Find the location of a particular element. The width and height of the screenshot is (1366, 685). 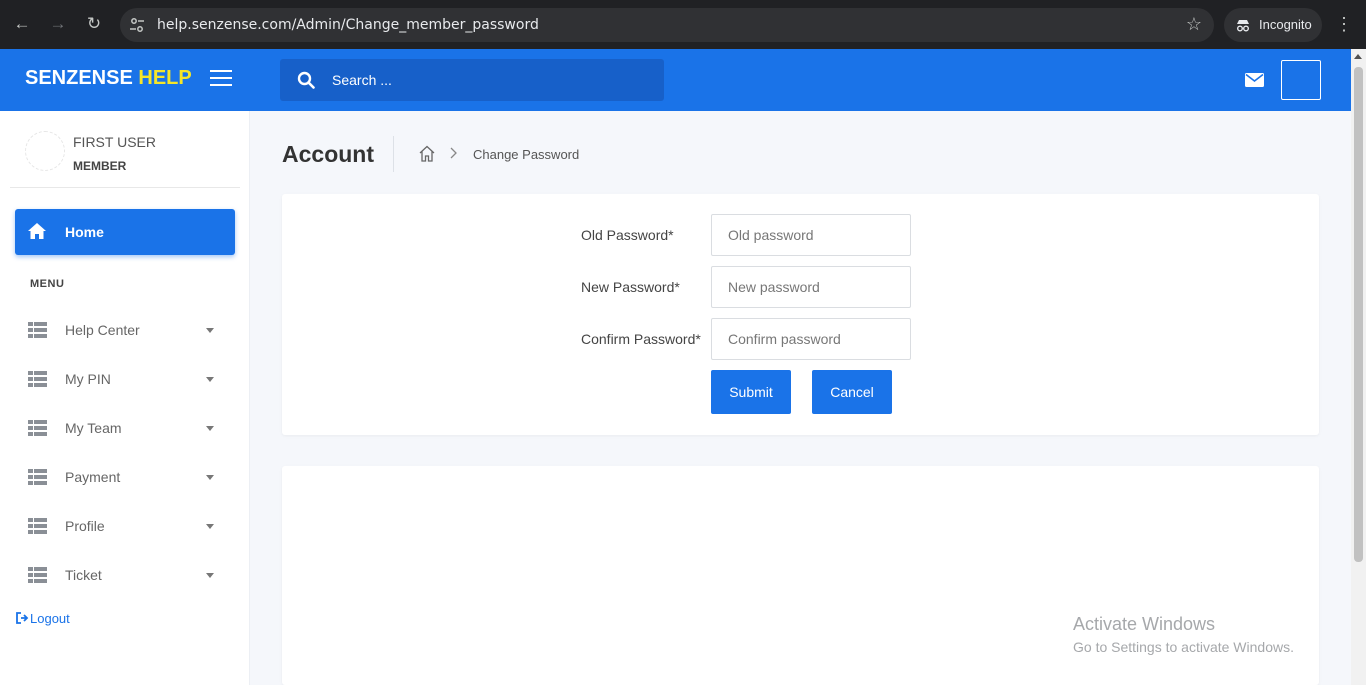

confirm-password-label: Confirm Password* is located at coordinates (641, 339).